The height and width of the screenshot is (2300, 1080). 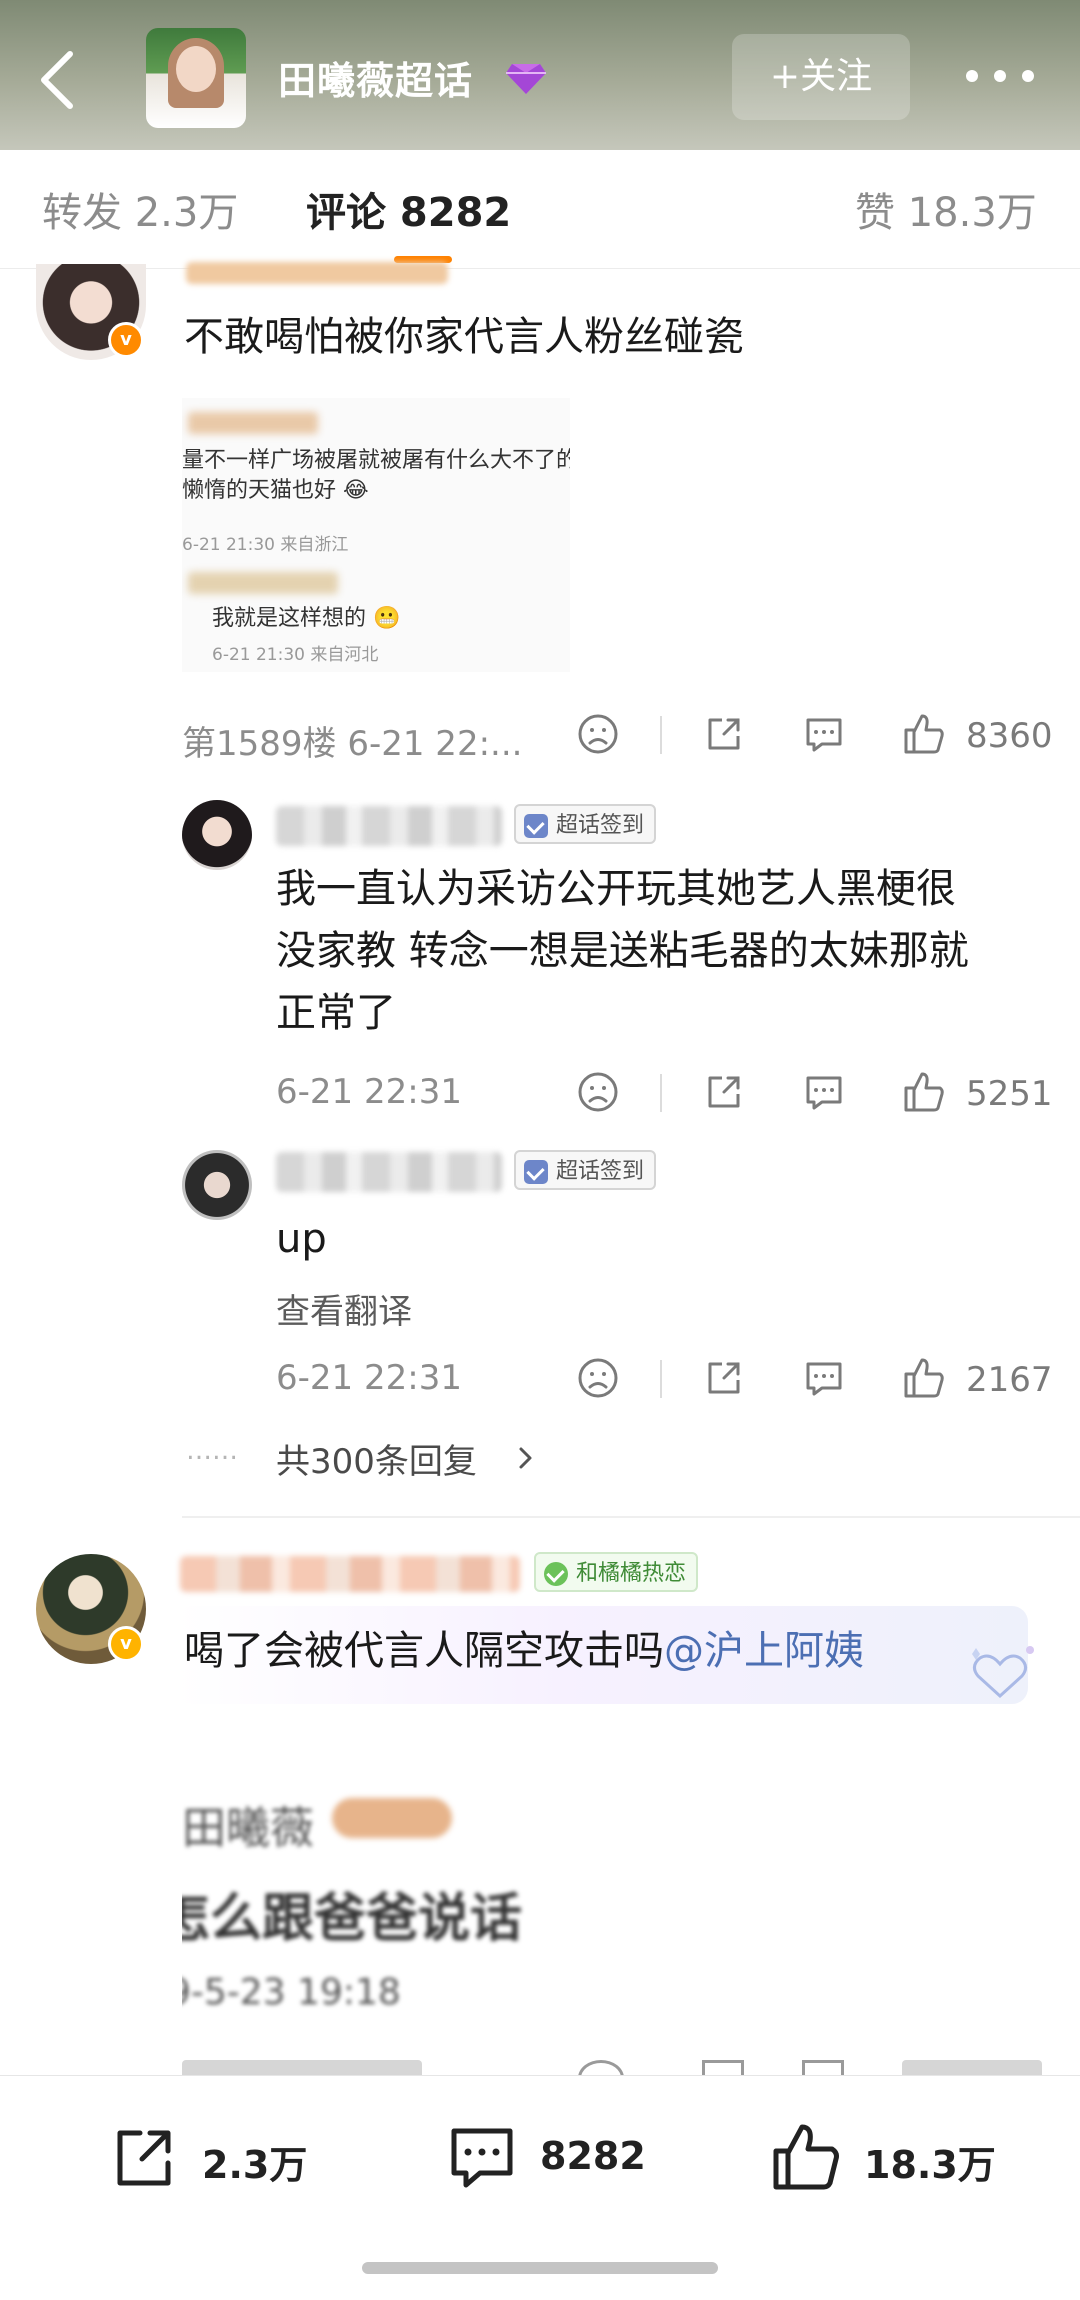 I want to click on tab-comments: 评论 8282, so click(x=408, y=209).